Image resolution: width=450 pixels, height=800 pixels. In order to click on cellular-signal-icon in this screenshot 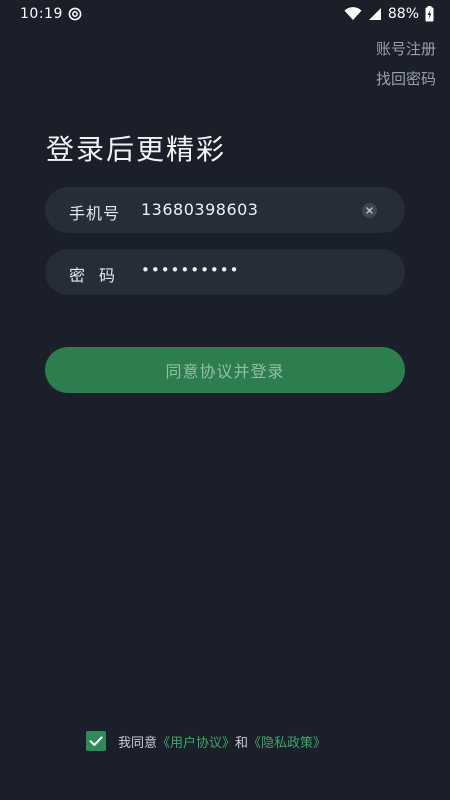, I will do `click(374, 14)`.